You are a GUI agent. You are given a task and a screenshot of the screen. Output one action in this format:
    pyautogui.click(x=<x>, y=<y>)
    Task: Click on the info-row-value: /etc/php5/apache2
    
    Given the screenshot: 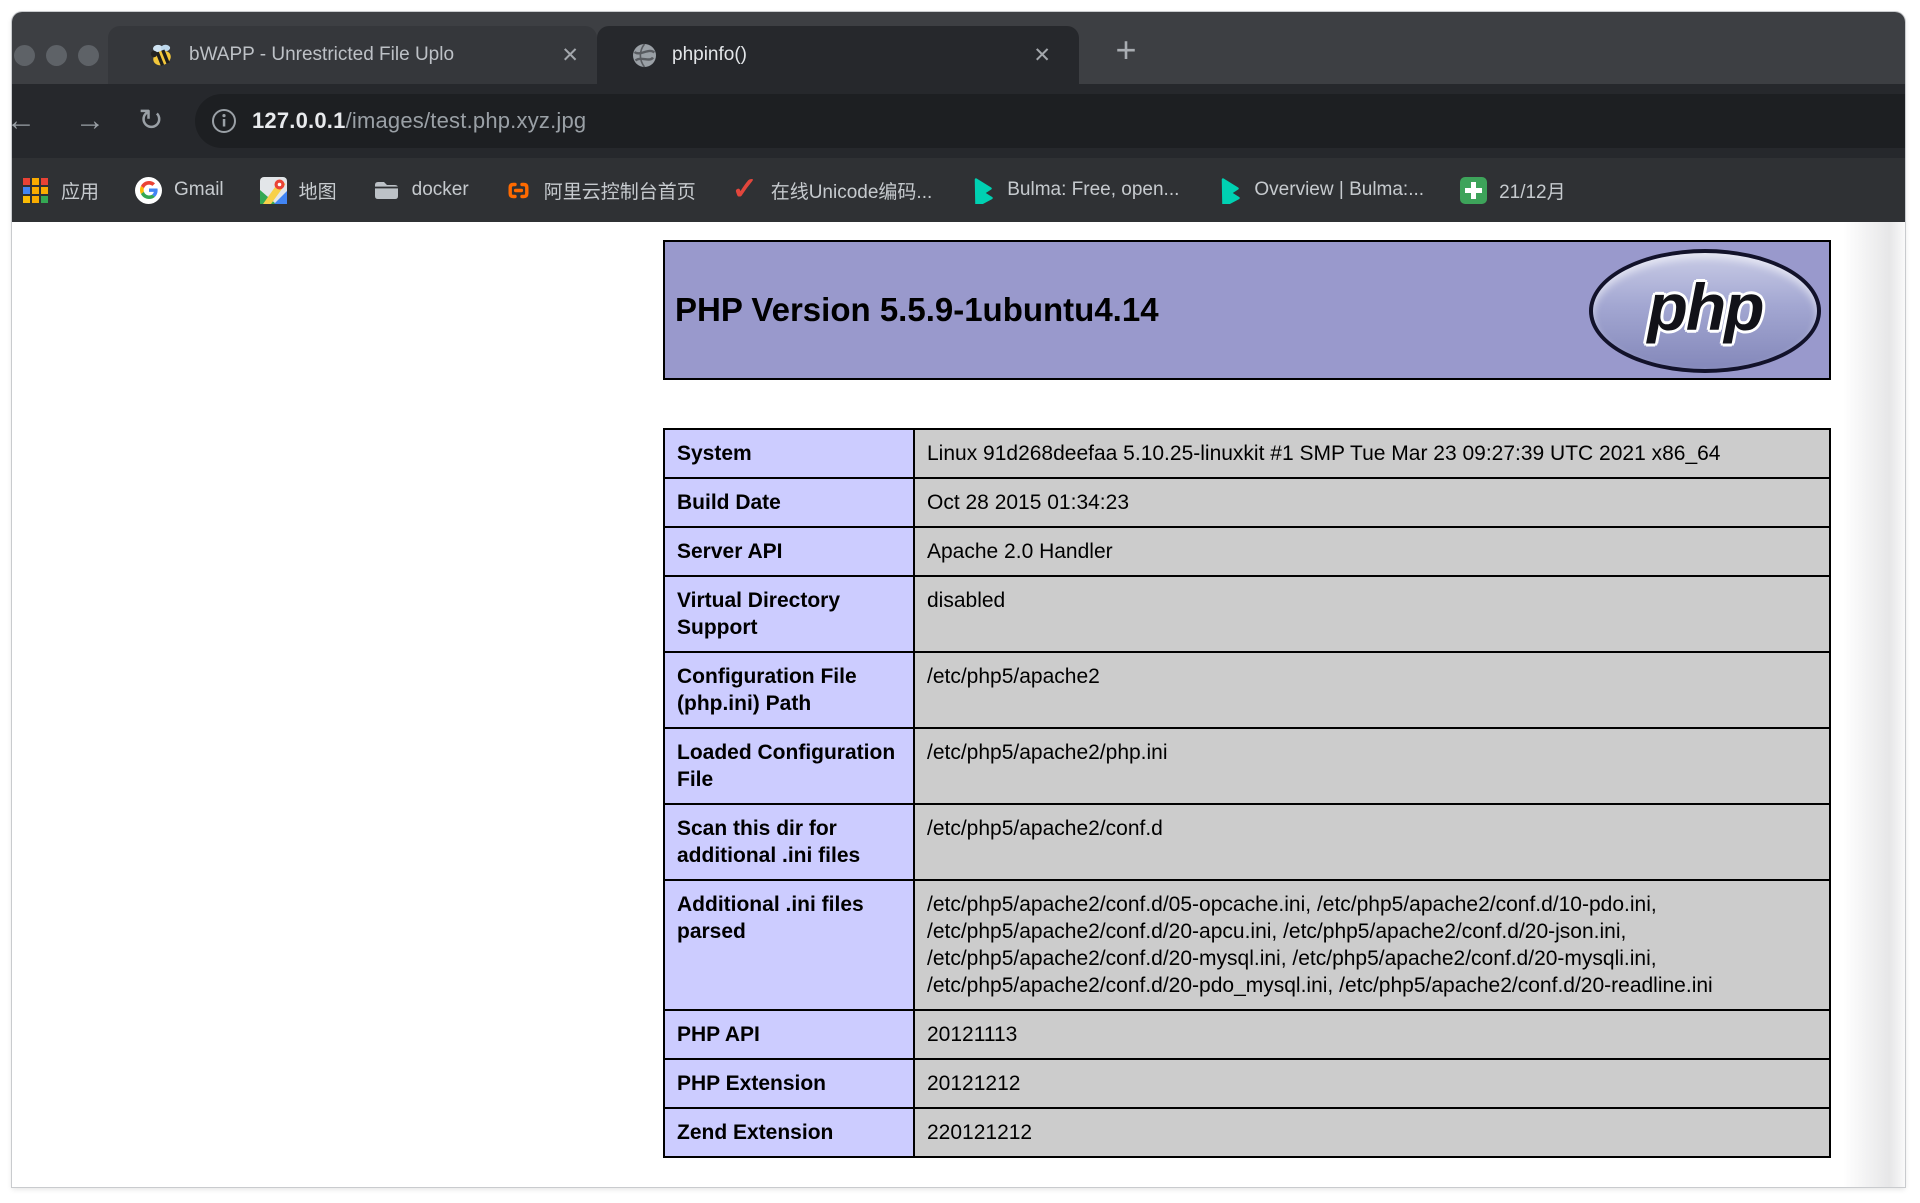 What is the action you would take?
    pyautogui.click(x=1372, y=690)
    